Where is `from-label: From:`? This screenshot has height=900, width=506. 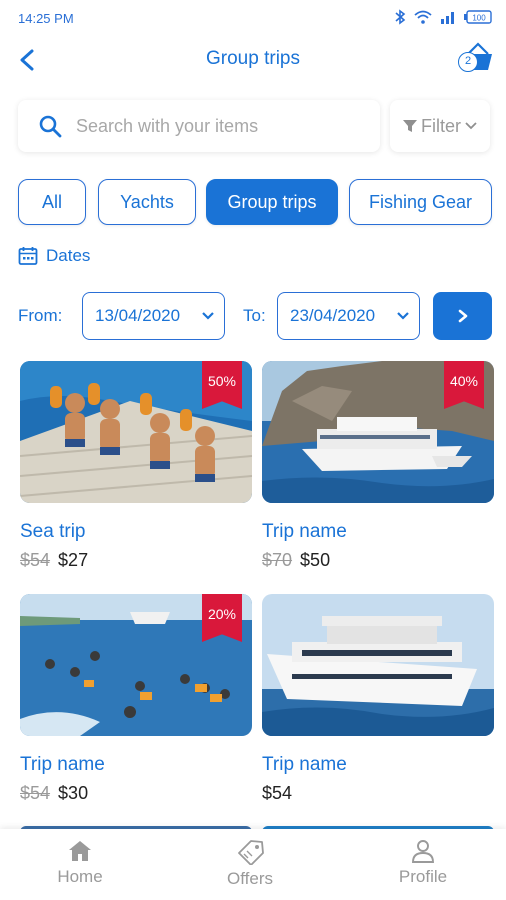
from-label: From: is located at coordinates (40, 315).